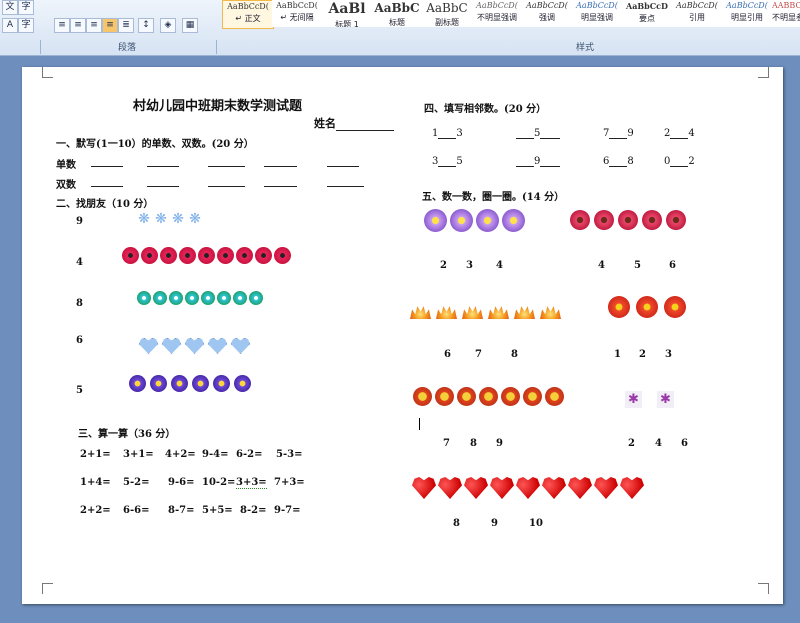  I want to click on char-shading-button: A, so click(10, 25).